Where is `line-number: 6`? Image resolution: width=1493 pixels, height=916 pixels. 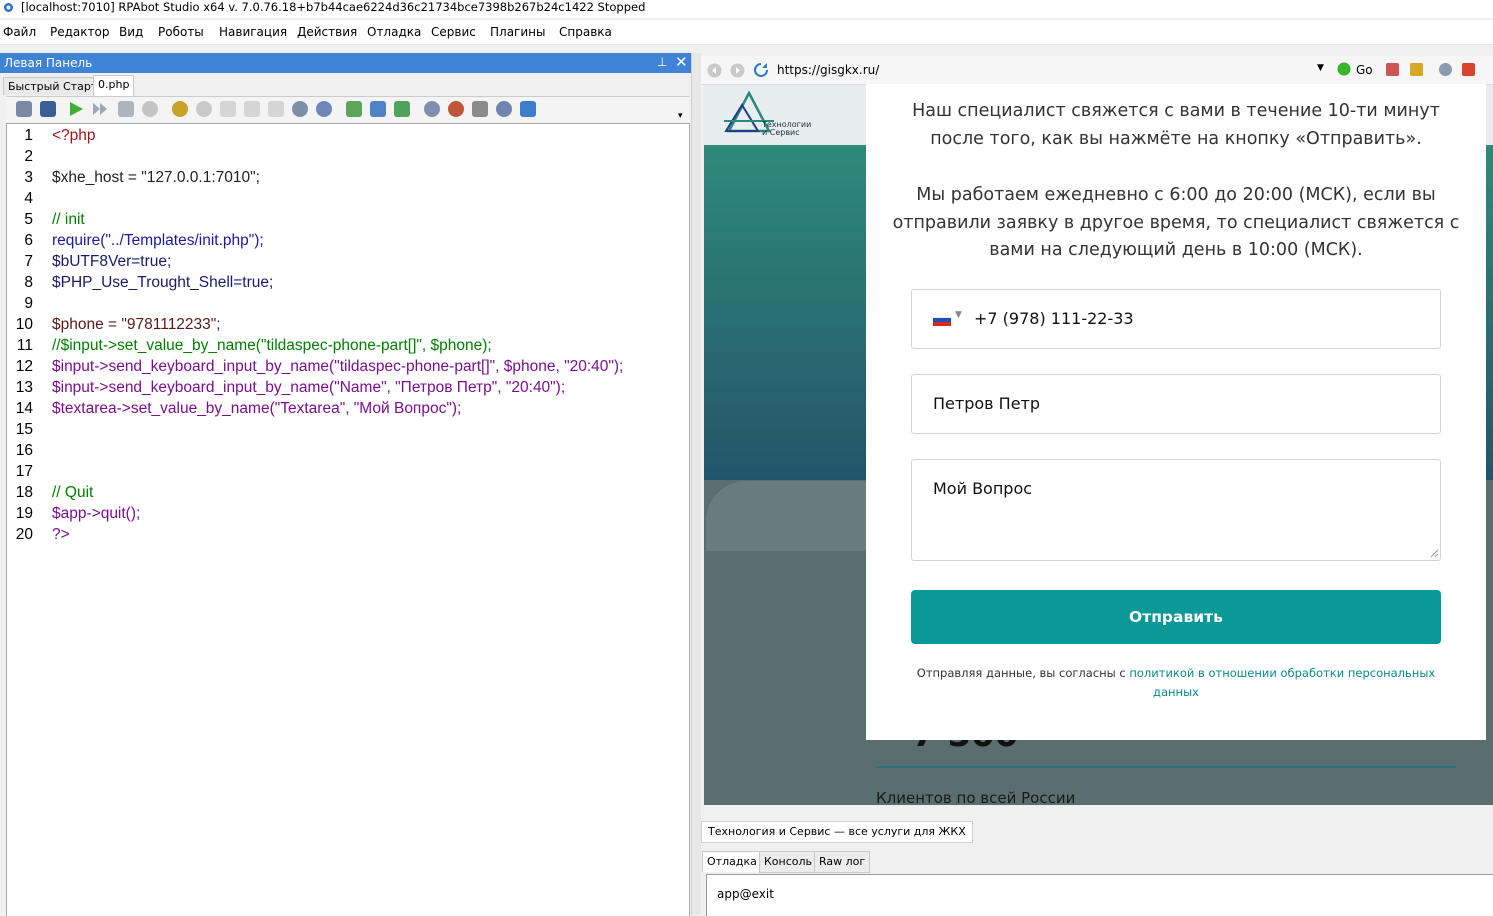
line-number: 6 is located at coordinates (28, 240).